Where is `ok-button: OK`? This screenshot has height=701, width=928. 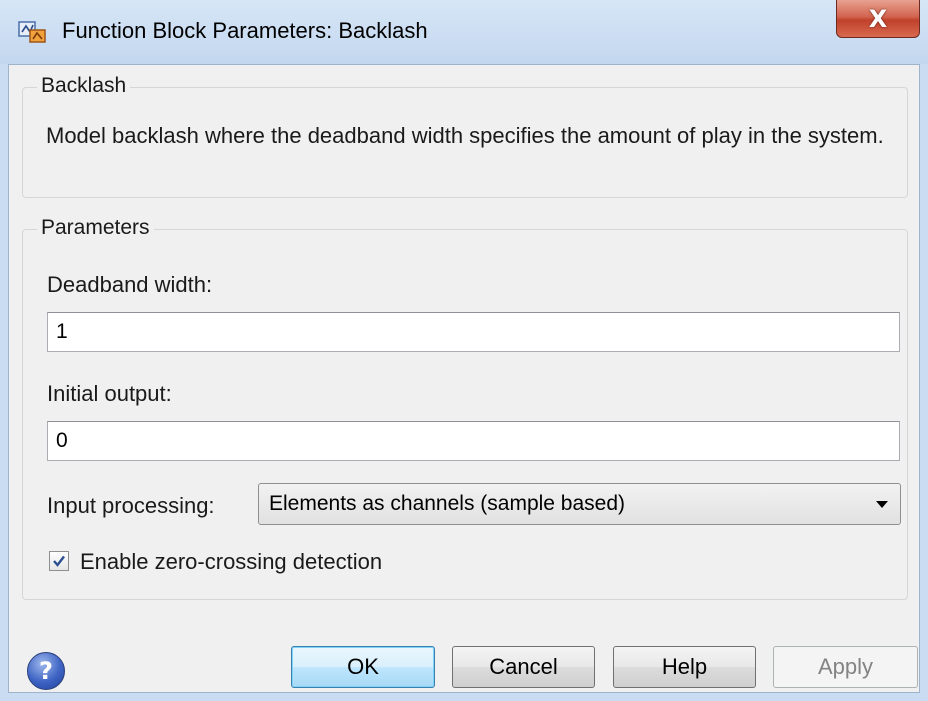 ok-button: OK is located at coordinates (363, 667).